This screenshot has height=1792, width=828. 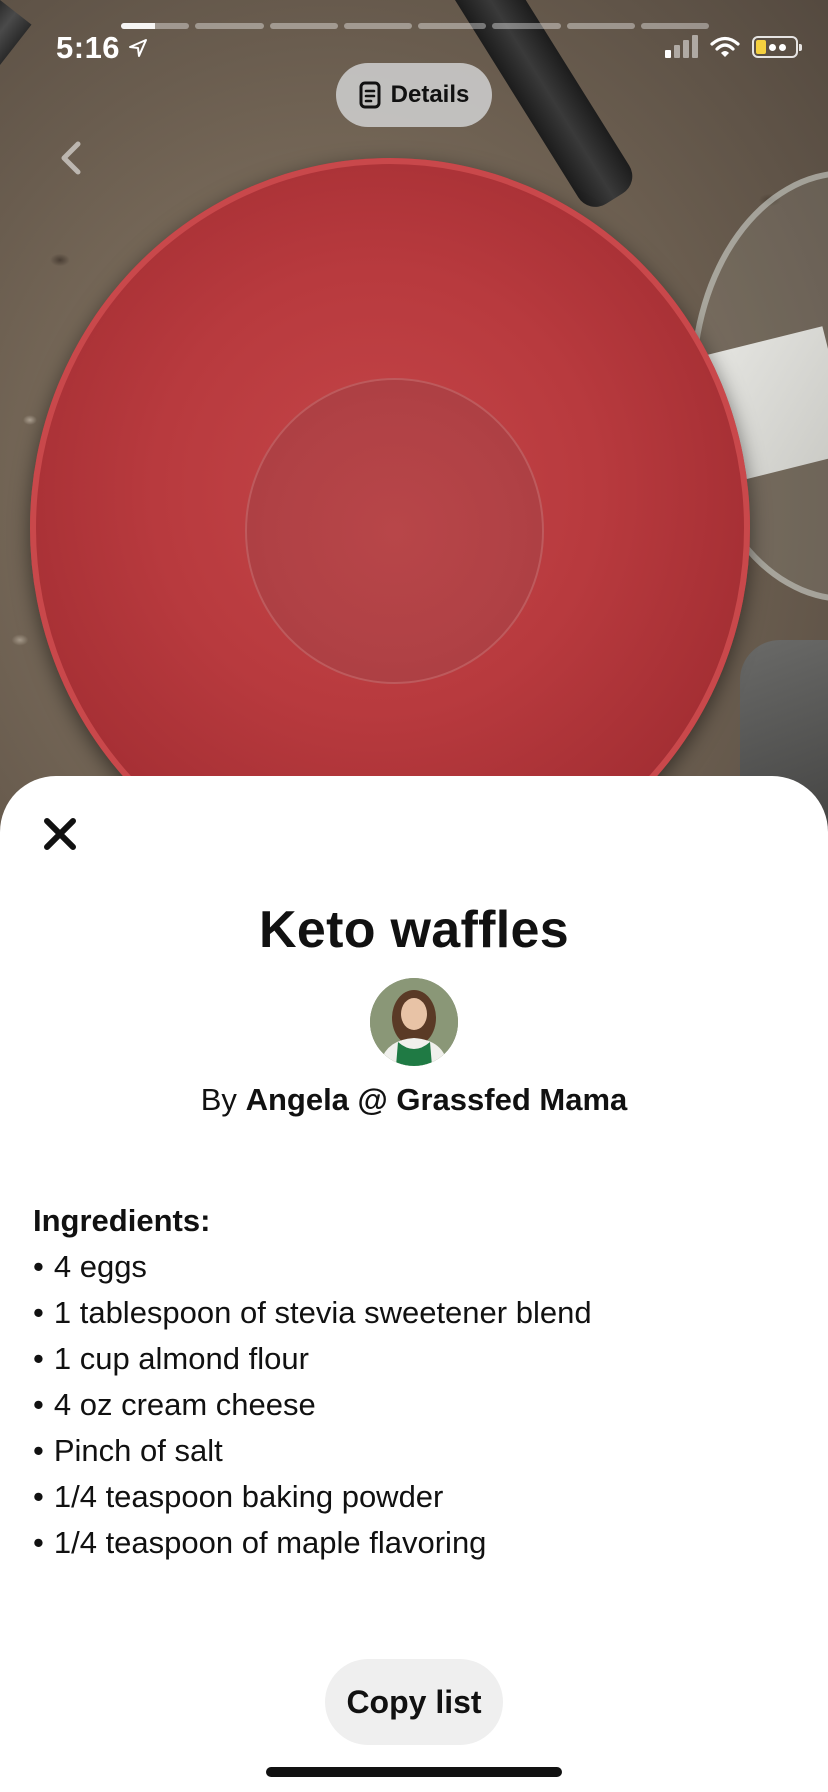 What do you see at coordinates (88, 47) in the screenshot?
I see `clock: 5:16` at bounding box center [88, 47].